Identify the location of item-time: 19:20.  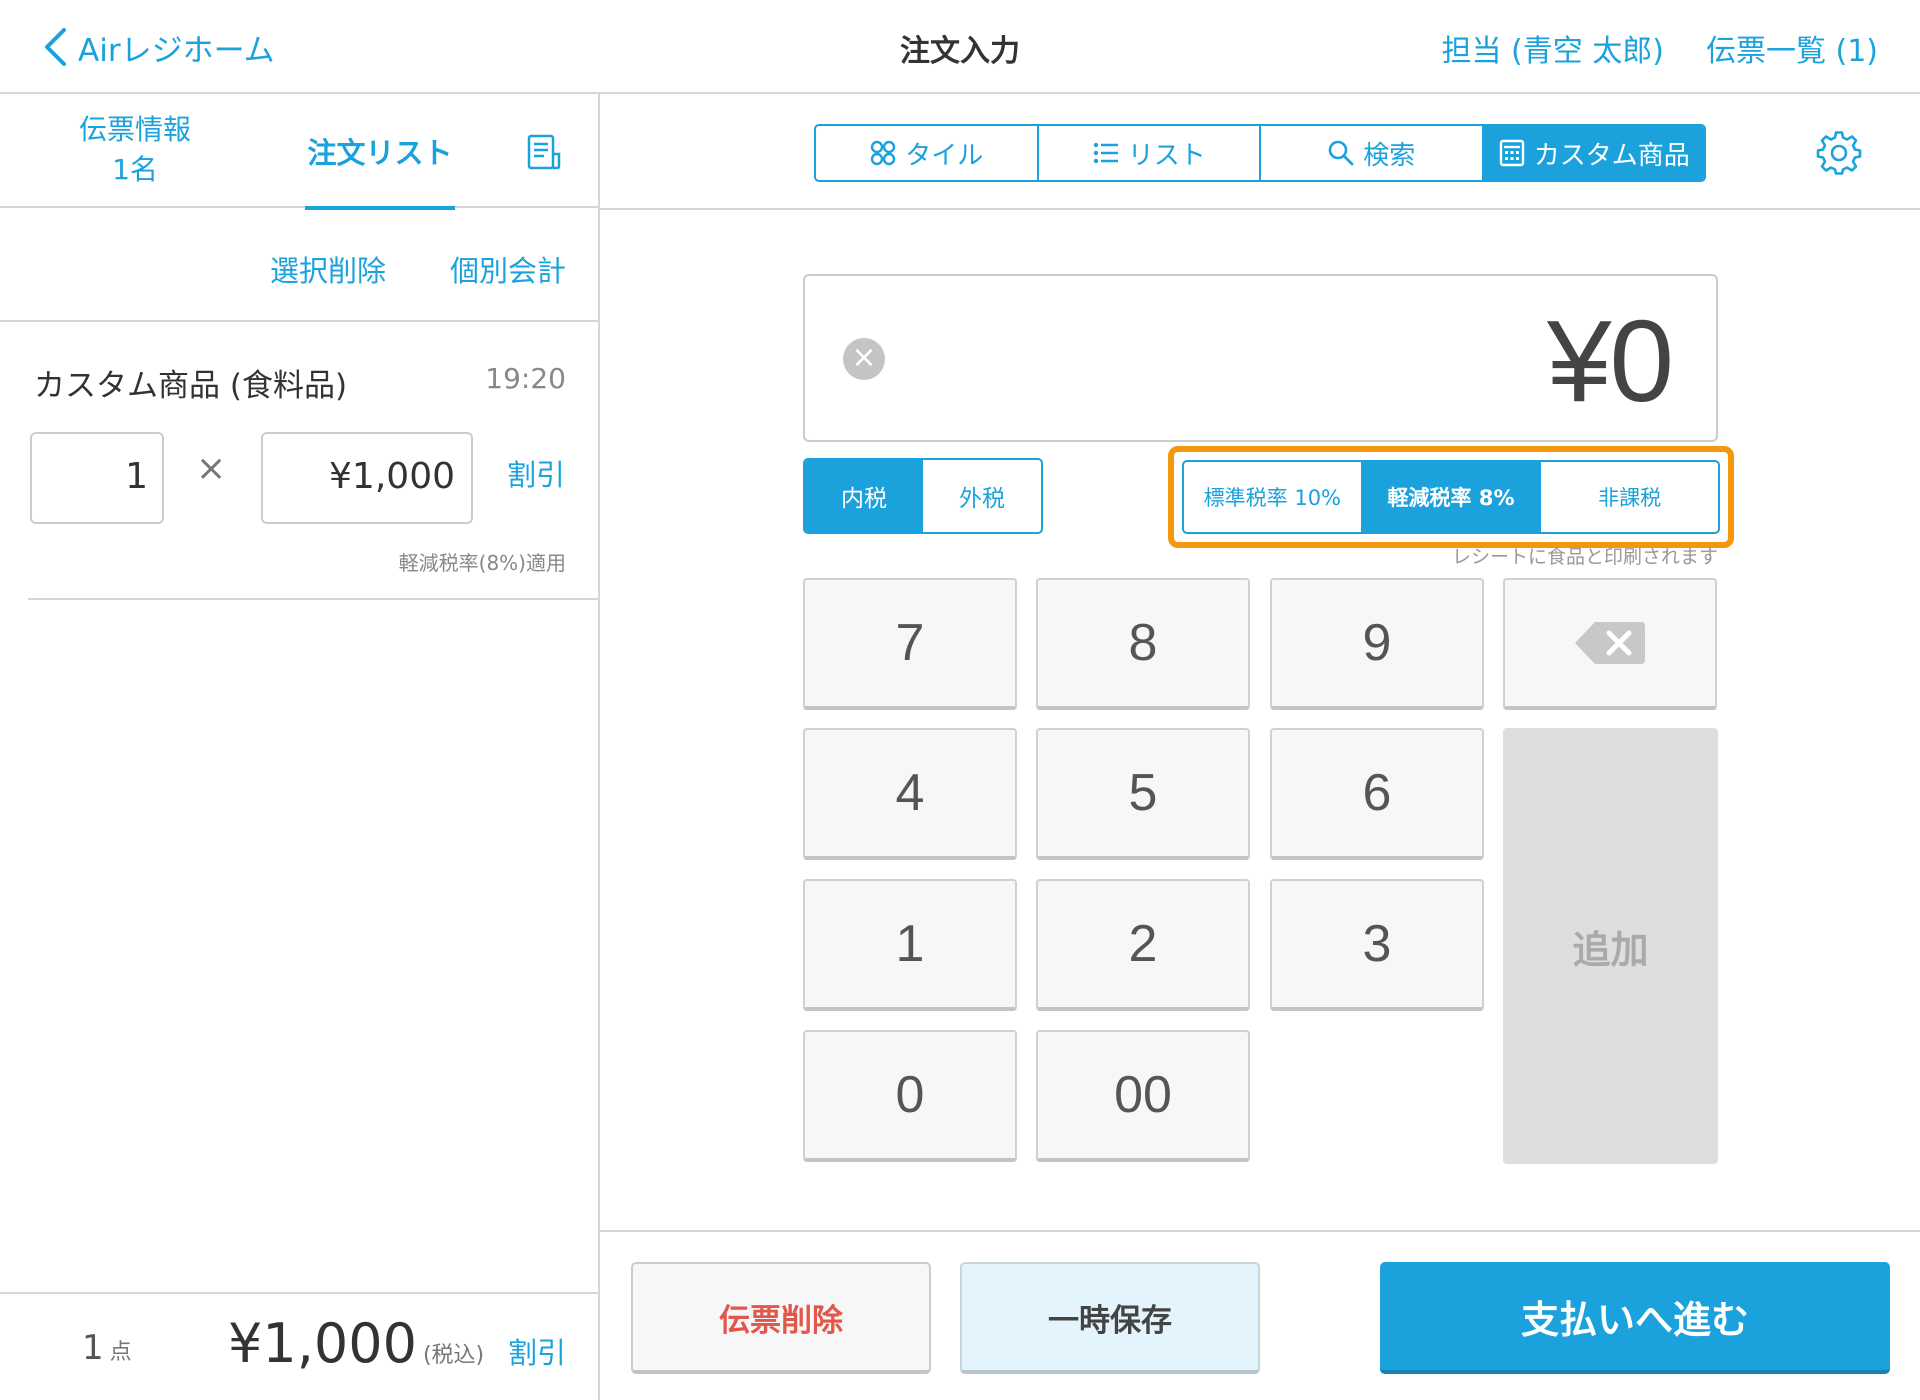
(525, 378).